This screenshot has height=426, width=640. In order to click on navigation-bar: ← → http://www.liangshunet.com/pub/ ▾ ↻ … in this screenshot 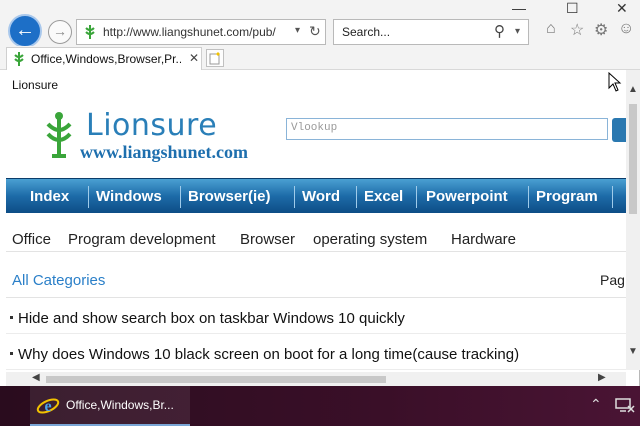, I will do `click(320, 24)`.